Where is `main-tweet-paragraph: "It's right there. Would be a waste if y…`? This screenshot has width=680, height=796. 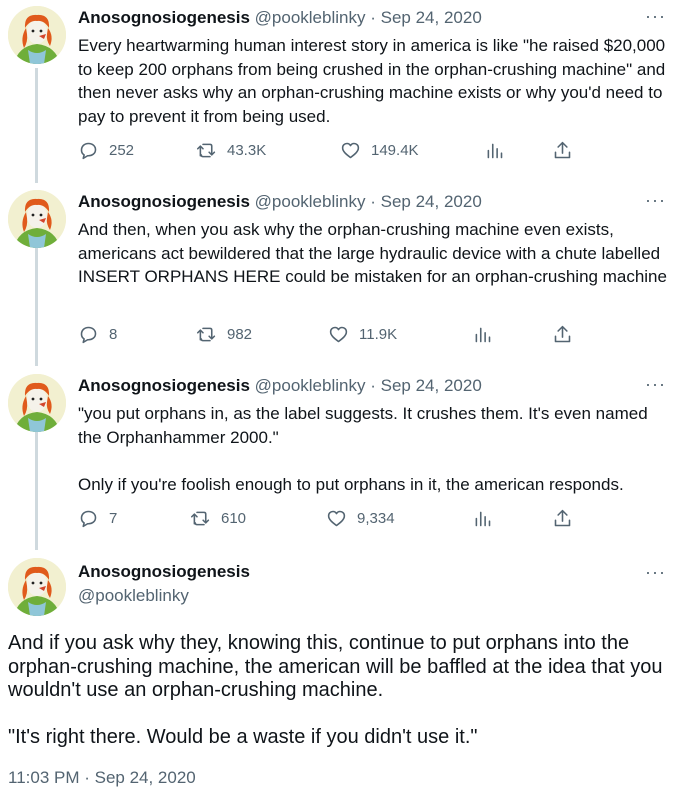
main-tweet-paragraph: "It's right there. Would be a waste if y… is located at coordinates (243, 736).